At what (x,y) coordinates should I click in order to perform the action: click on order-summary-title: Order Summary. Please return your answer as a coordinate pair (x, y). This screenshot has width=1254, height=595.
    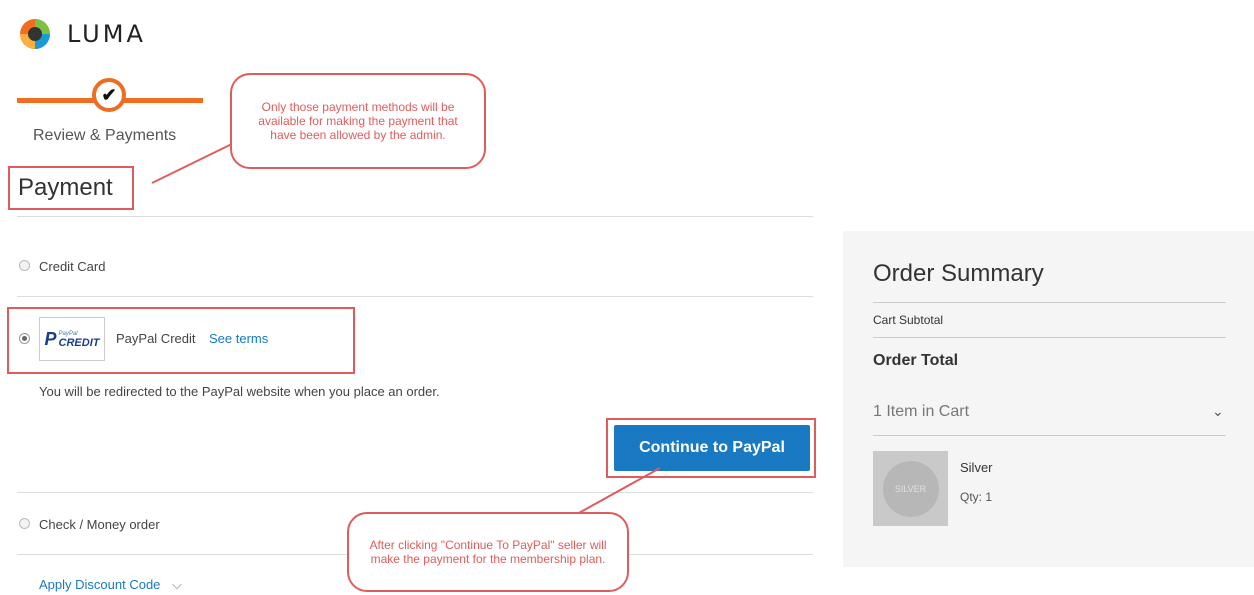
    Looking at the image, I should click on (958, 273).